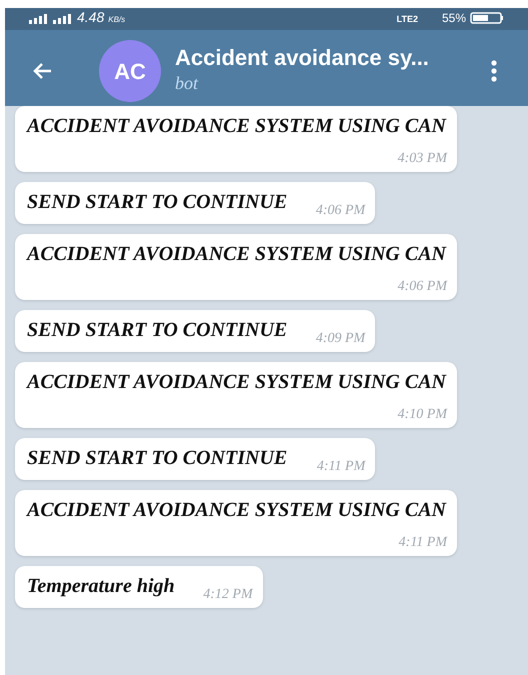 The height and width of the screenshot is (675, 528). I want to click on more-icon, so click(494, 71).